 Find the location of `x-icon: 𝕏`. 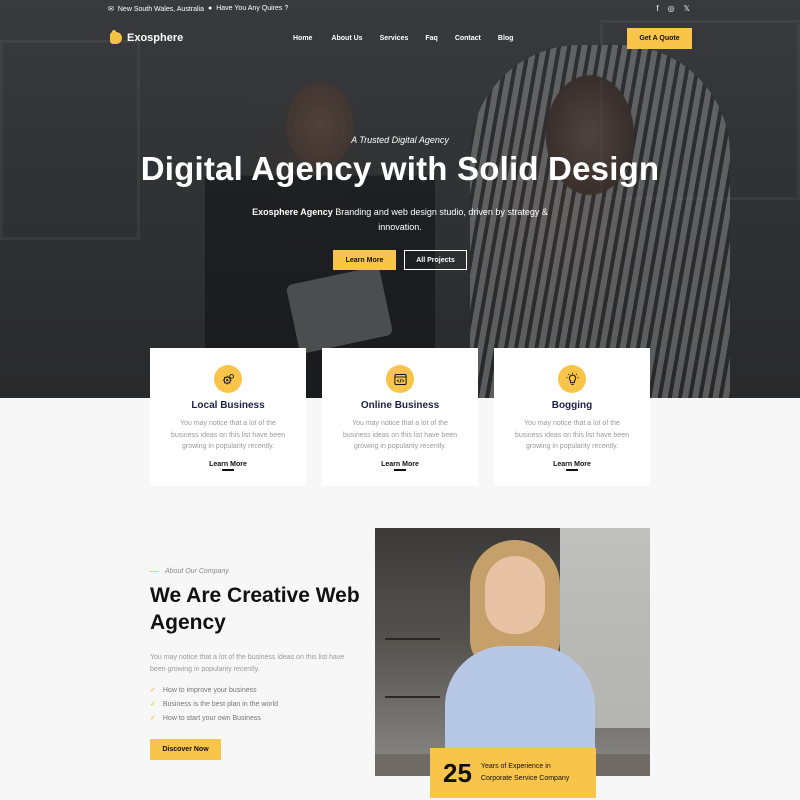

x-icon: 𝕏 is located at coordinates (687, 8).